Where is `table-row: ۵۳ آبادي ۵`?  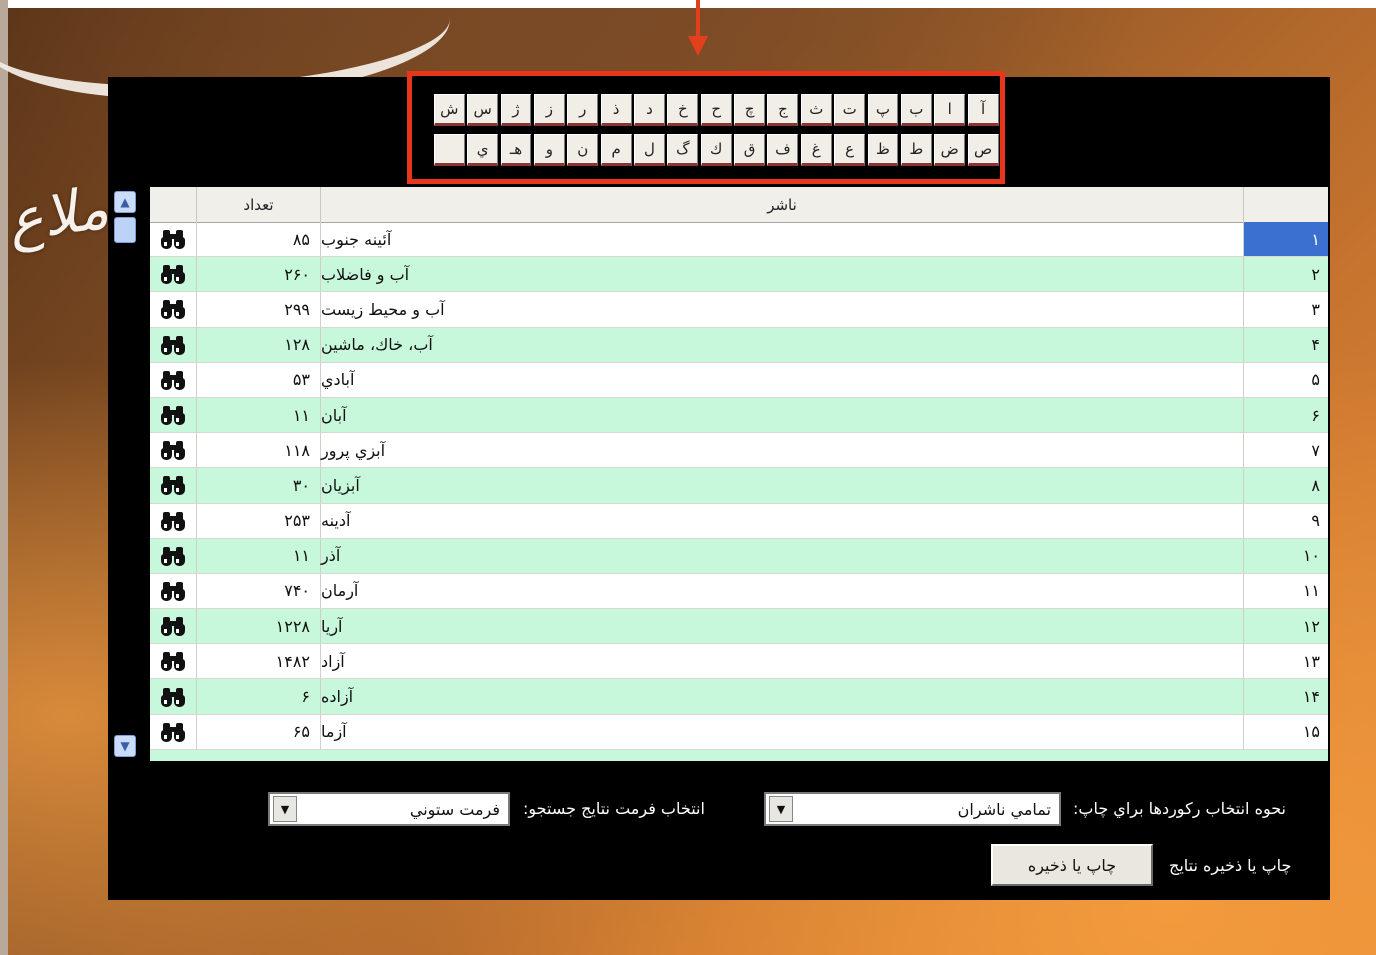 table-row: ۵۳ آبادي ۵ is located at coordinates (739, 380).